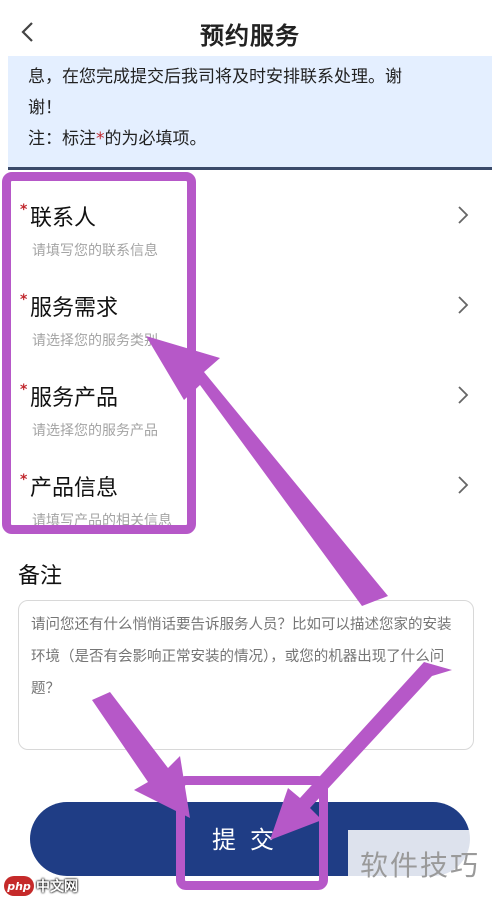  Describe the element at coordinates (95, 431) in the screenshot. I see `field-hint: 请选择您的服务产品` at that location.